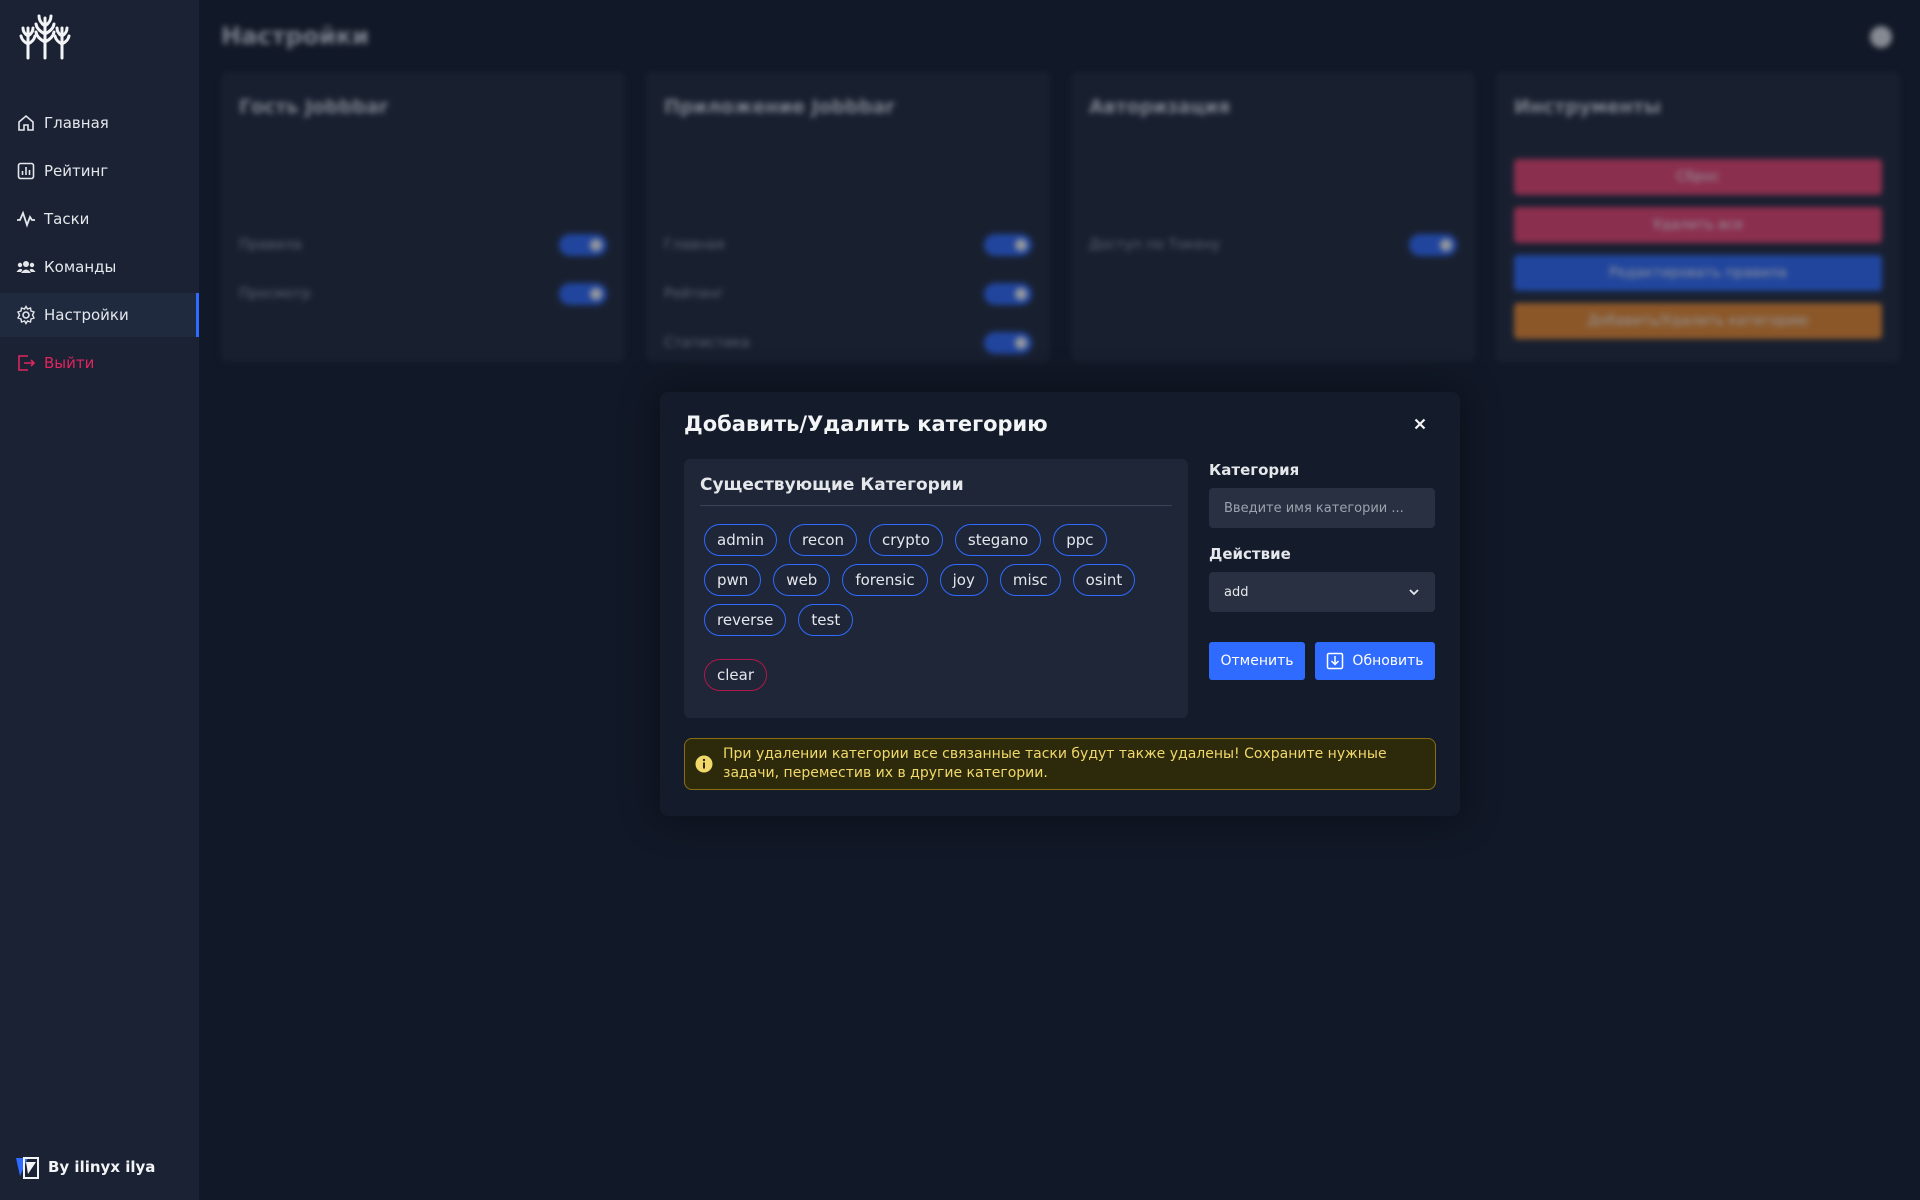 The width and height of the screenshot is (1920, 1200). What do you see at coordinates (99, 363) in the screenshot?
I see `sidebar-item-logout: Выйти` at bounding box center [99, 363].